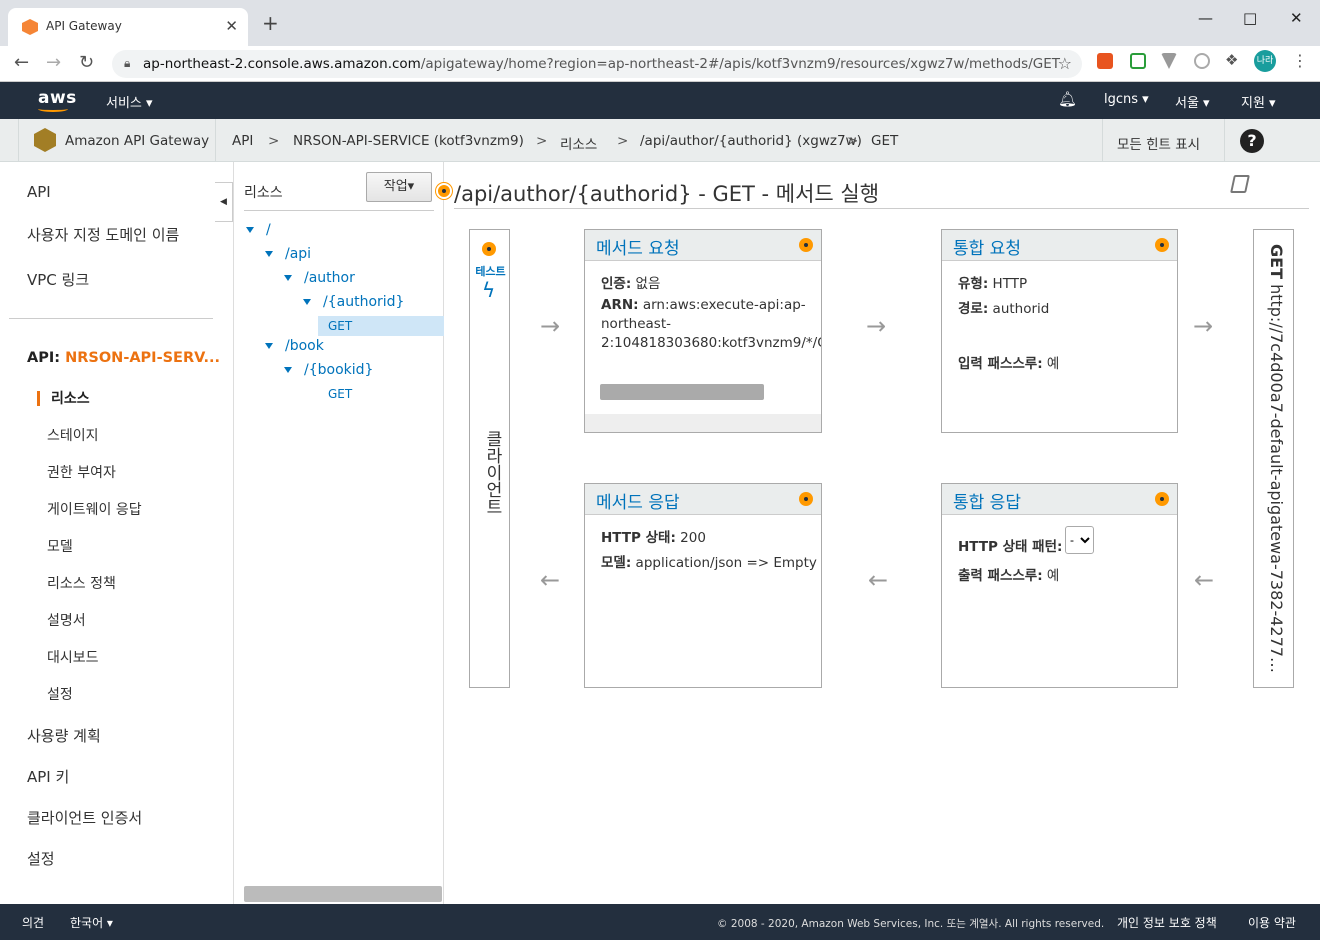 This screenshot has width=1320, height=940. What do you see at coordinates (751, 141) in the screenshot?
I see `breadcrumb-resource-path: /api/author/{authorid} (xgwz7w)` at bounding box center [751, 141].